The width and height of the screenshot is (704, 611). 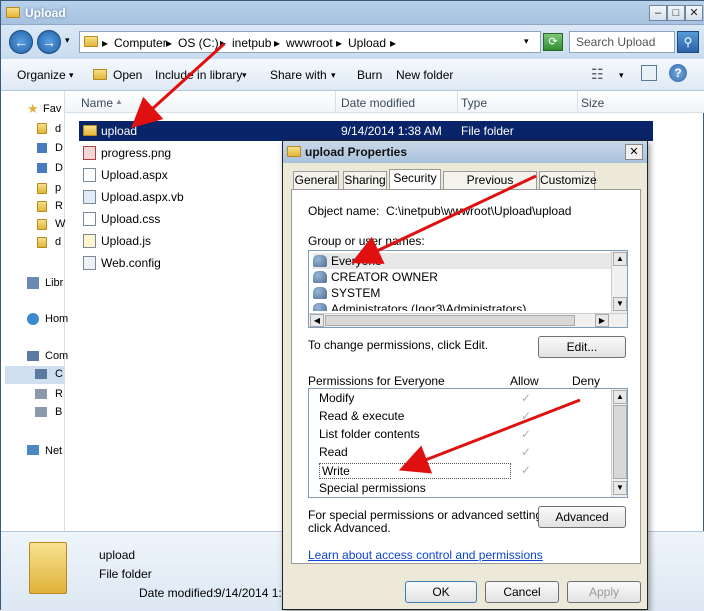 What do you see at coordinates (54, 283) in the screenshot?
I see `nav-libraries: Libr` at bounding box center [54, 283].